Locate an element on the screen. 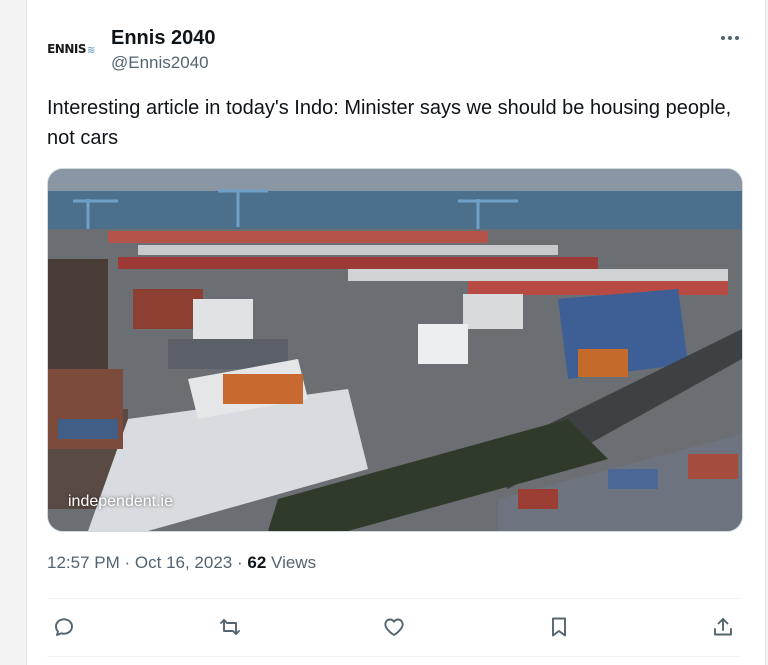  retweet-button is located at coordinates (230, 627).